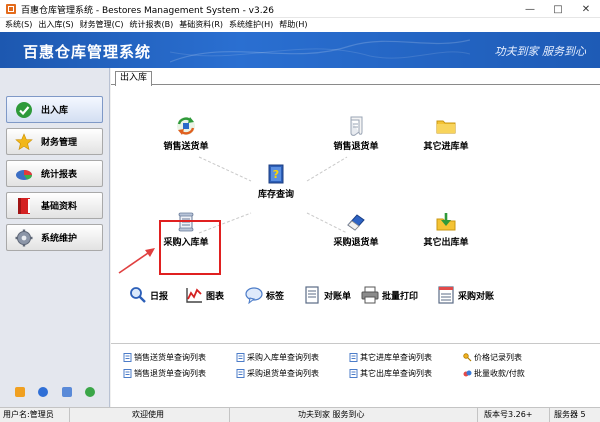  I want to click on link-label: 采购入库单查询列表, so click(283, 357).